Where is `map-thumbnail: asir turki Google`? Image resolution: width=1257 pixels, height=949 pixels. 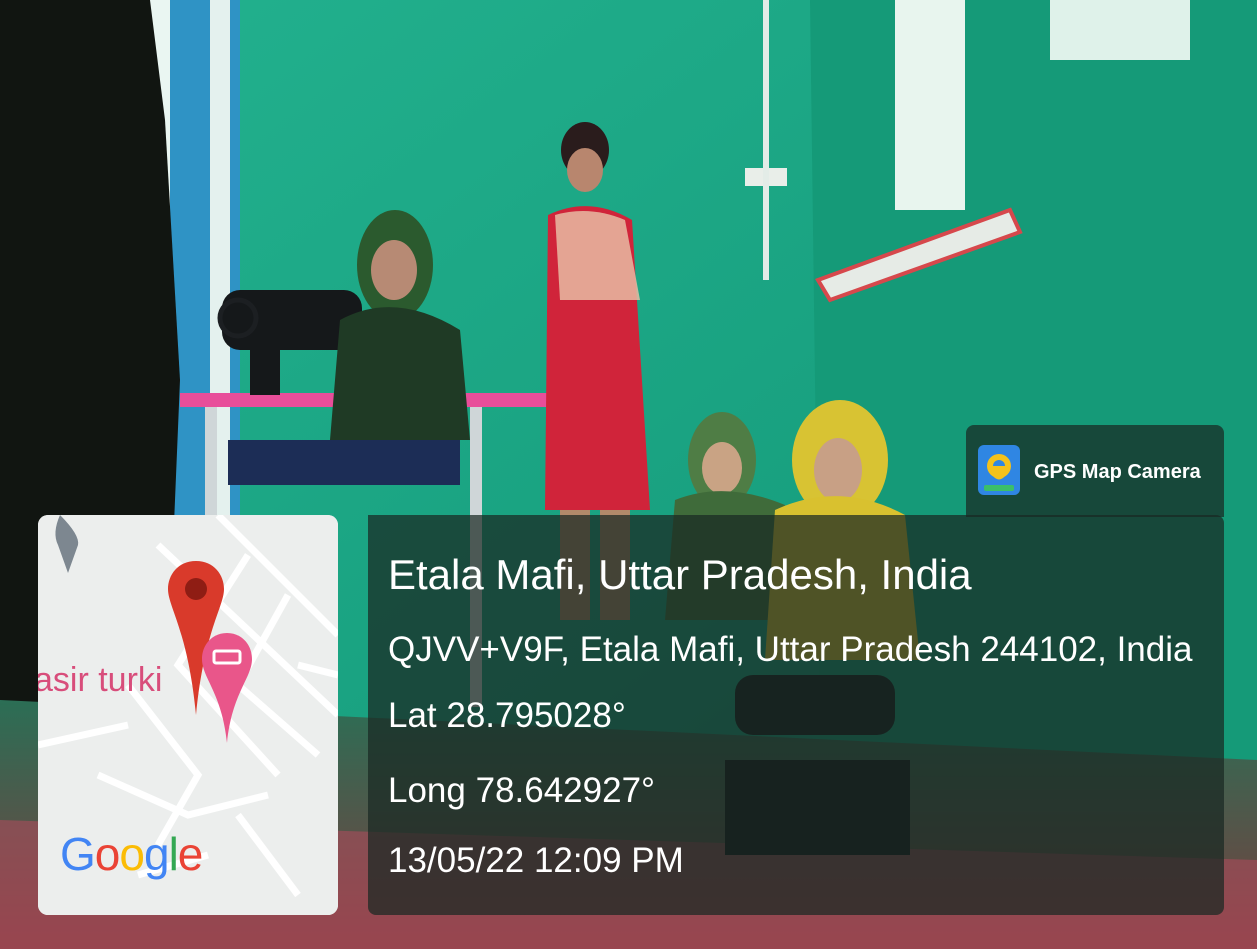
map-thumbnail: asir turki Google is located at coordinates (188, 715).